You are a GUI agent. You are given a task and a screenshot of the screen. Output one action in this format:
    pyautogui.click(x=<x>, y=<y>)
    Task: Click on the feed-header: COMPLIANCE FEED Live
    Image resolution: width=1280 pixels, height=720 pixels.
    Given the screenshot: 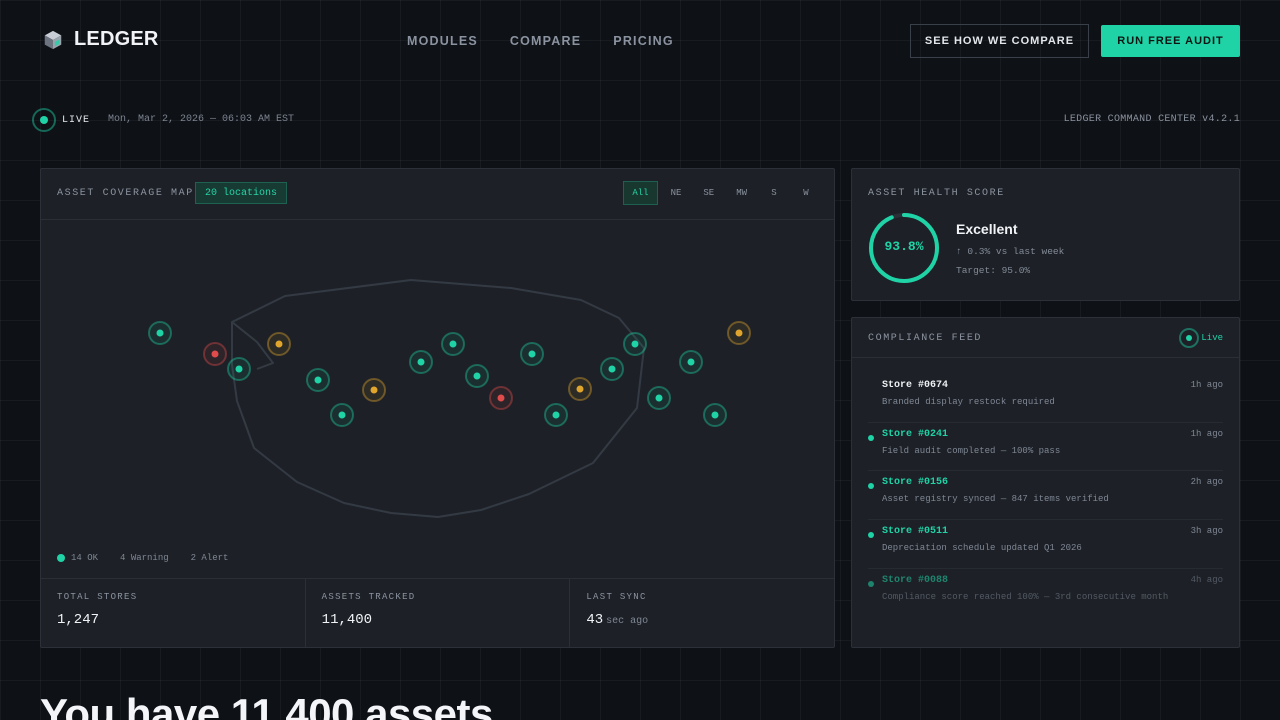 What is the action you would take?
    pyautogui.click(x=1045, y=338)
    